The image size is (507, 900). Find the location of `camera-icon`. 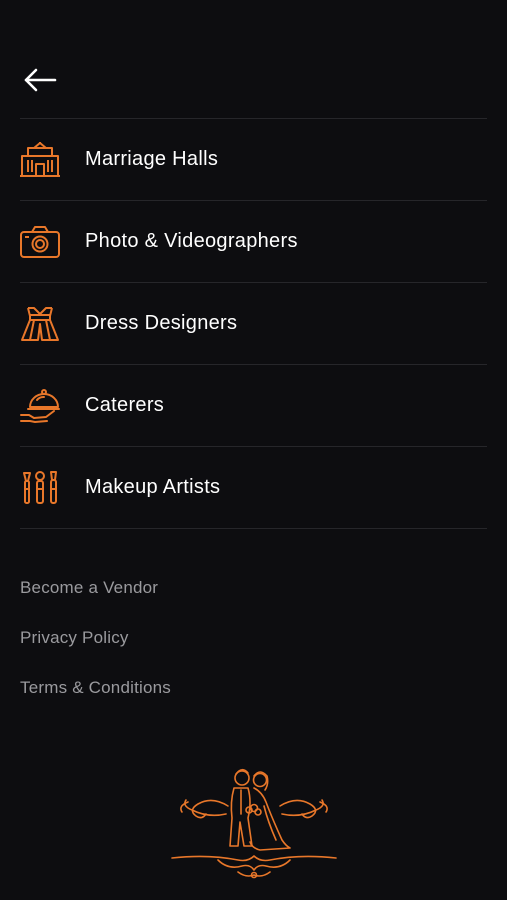

camera-icon is located at coordinates (40, 242).